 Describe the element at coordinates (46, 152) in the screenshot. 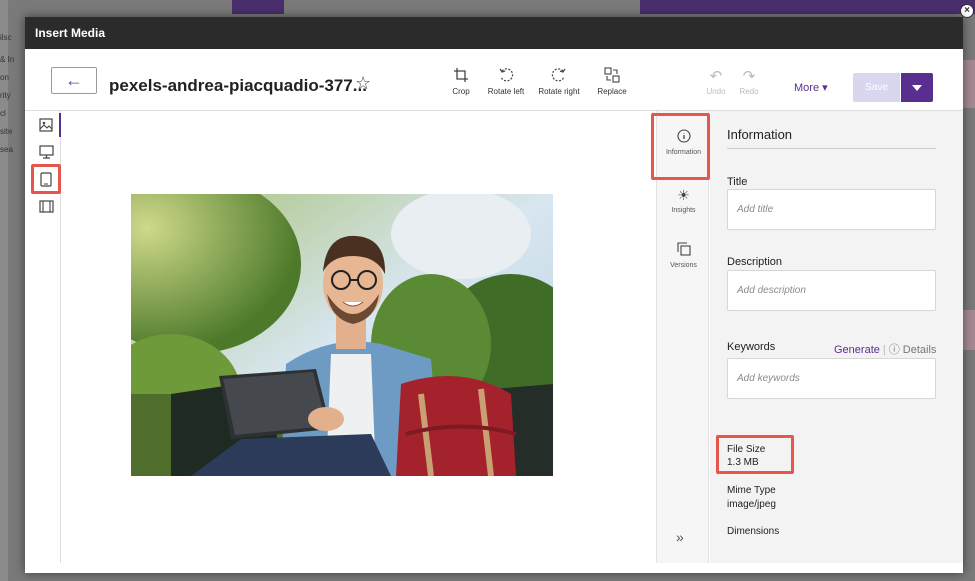

I see `desktop-icon` at that location.